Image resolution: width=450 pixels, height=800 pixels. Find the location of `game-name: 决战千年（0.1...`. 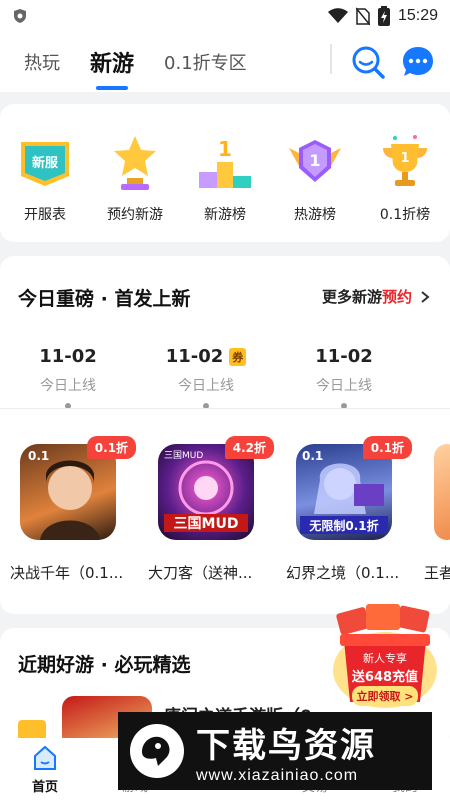

game-name: 决战千年（0.1... is located at coordinates (67, 573).